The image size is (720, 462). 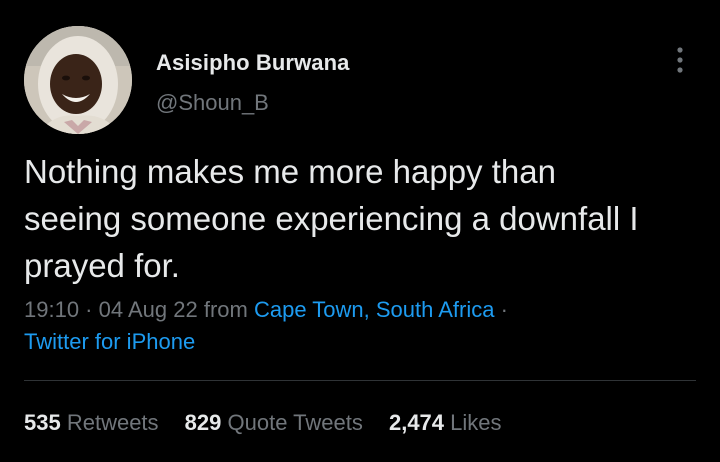 What do you see at coordinates (42, 422) in the screenshot?
I see `retweets-count: 535` at bounding box center [42, 422].